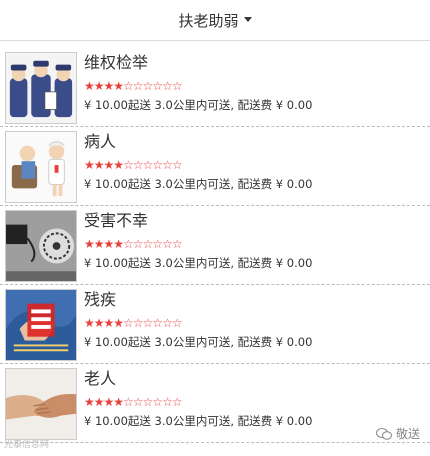 Image resolution: width=430 pixels, height=456 pixels. What do you see at coordinates (41, 246) in the screenshot?
I see `fraud-warning-image` at bounding box center [41, 246].